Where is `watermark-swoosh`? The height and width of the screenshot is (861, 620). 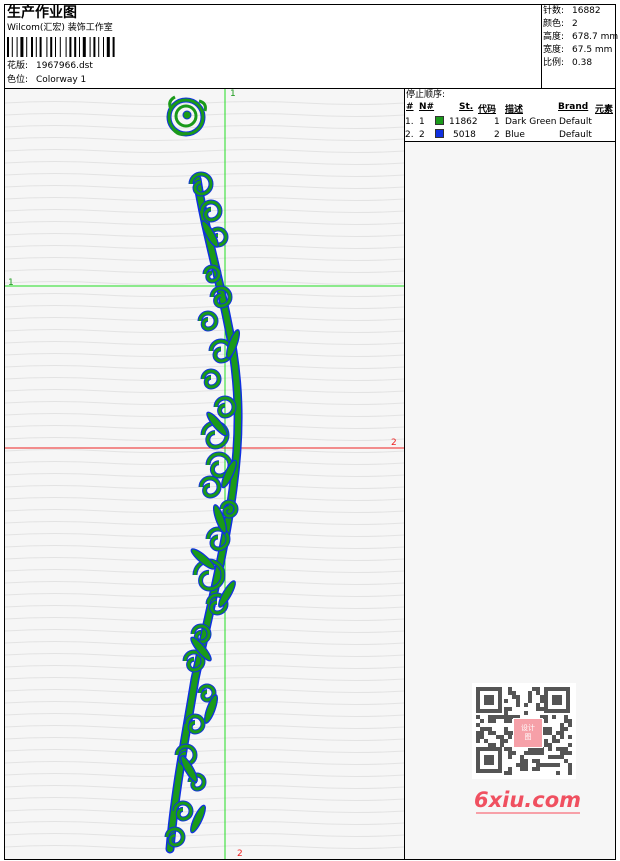 watermark-swoosh is located at coordinates (528, 813).